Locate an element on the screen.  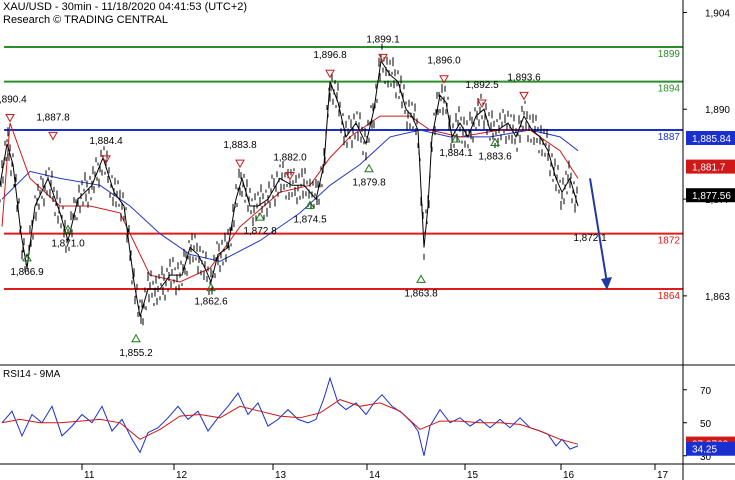
time-axis-label: 16 is located at coordinates (569, 475).